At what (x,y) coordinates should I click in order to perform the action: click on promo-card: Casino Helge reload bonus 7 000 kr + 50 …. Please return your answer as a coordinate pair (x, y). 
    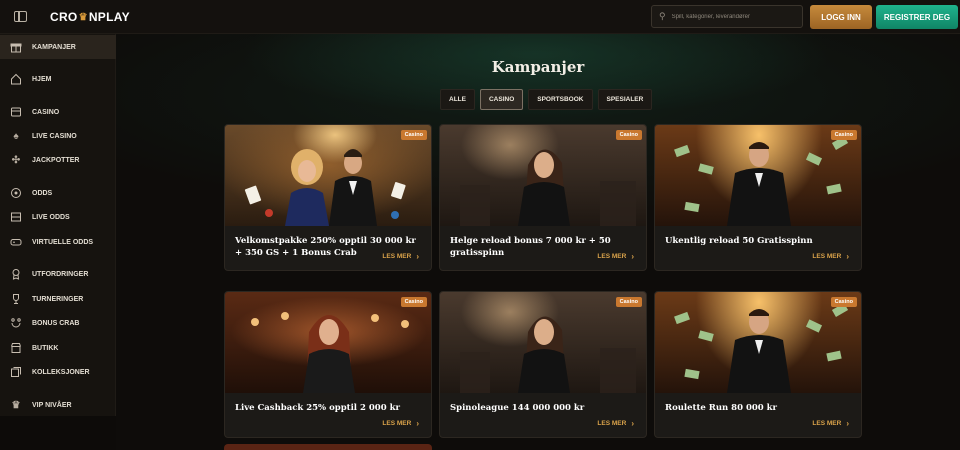
    Looking at the image, I should click on (543, 197).